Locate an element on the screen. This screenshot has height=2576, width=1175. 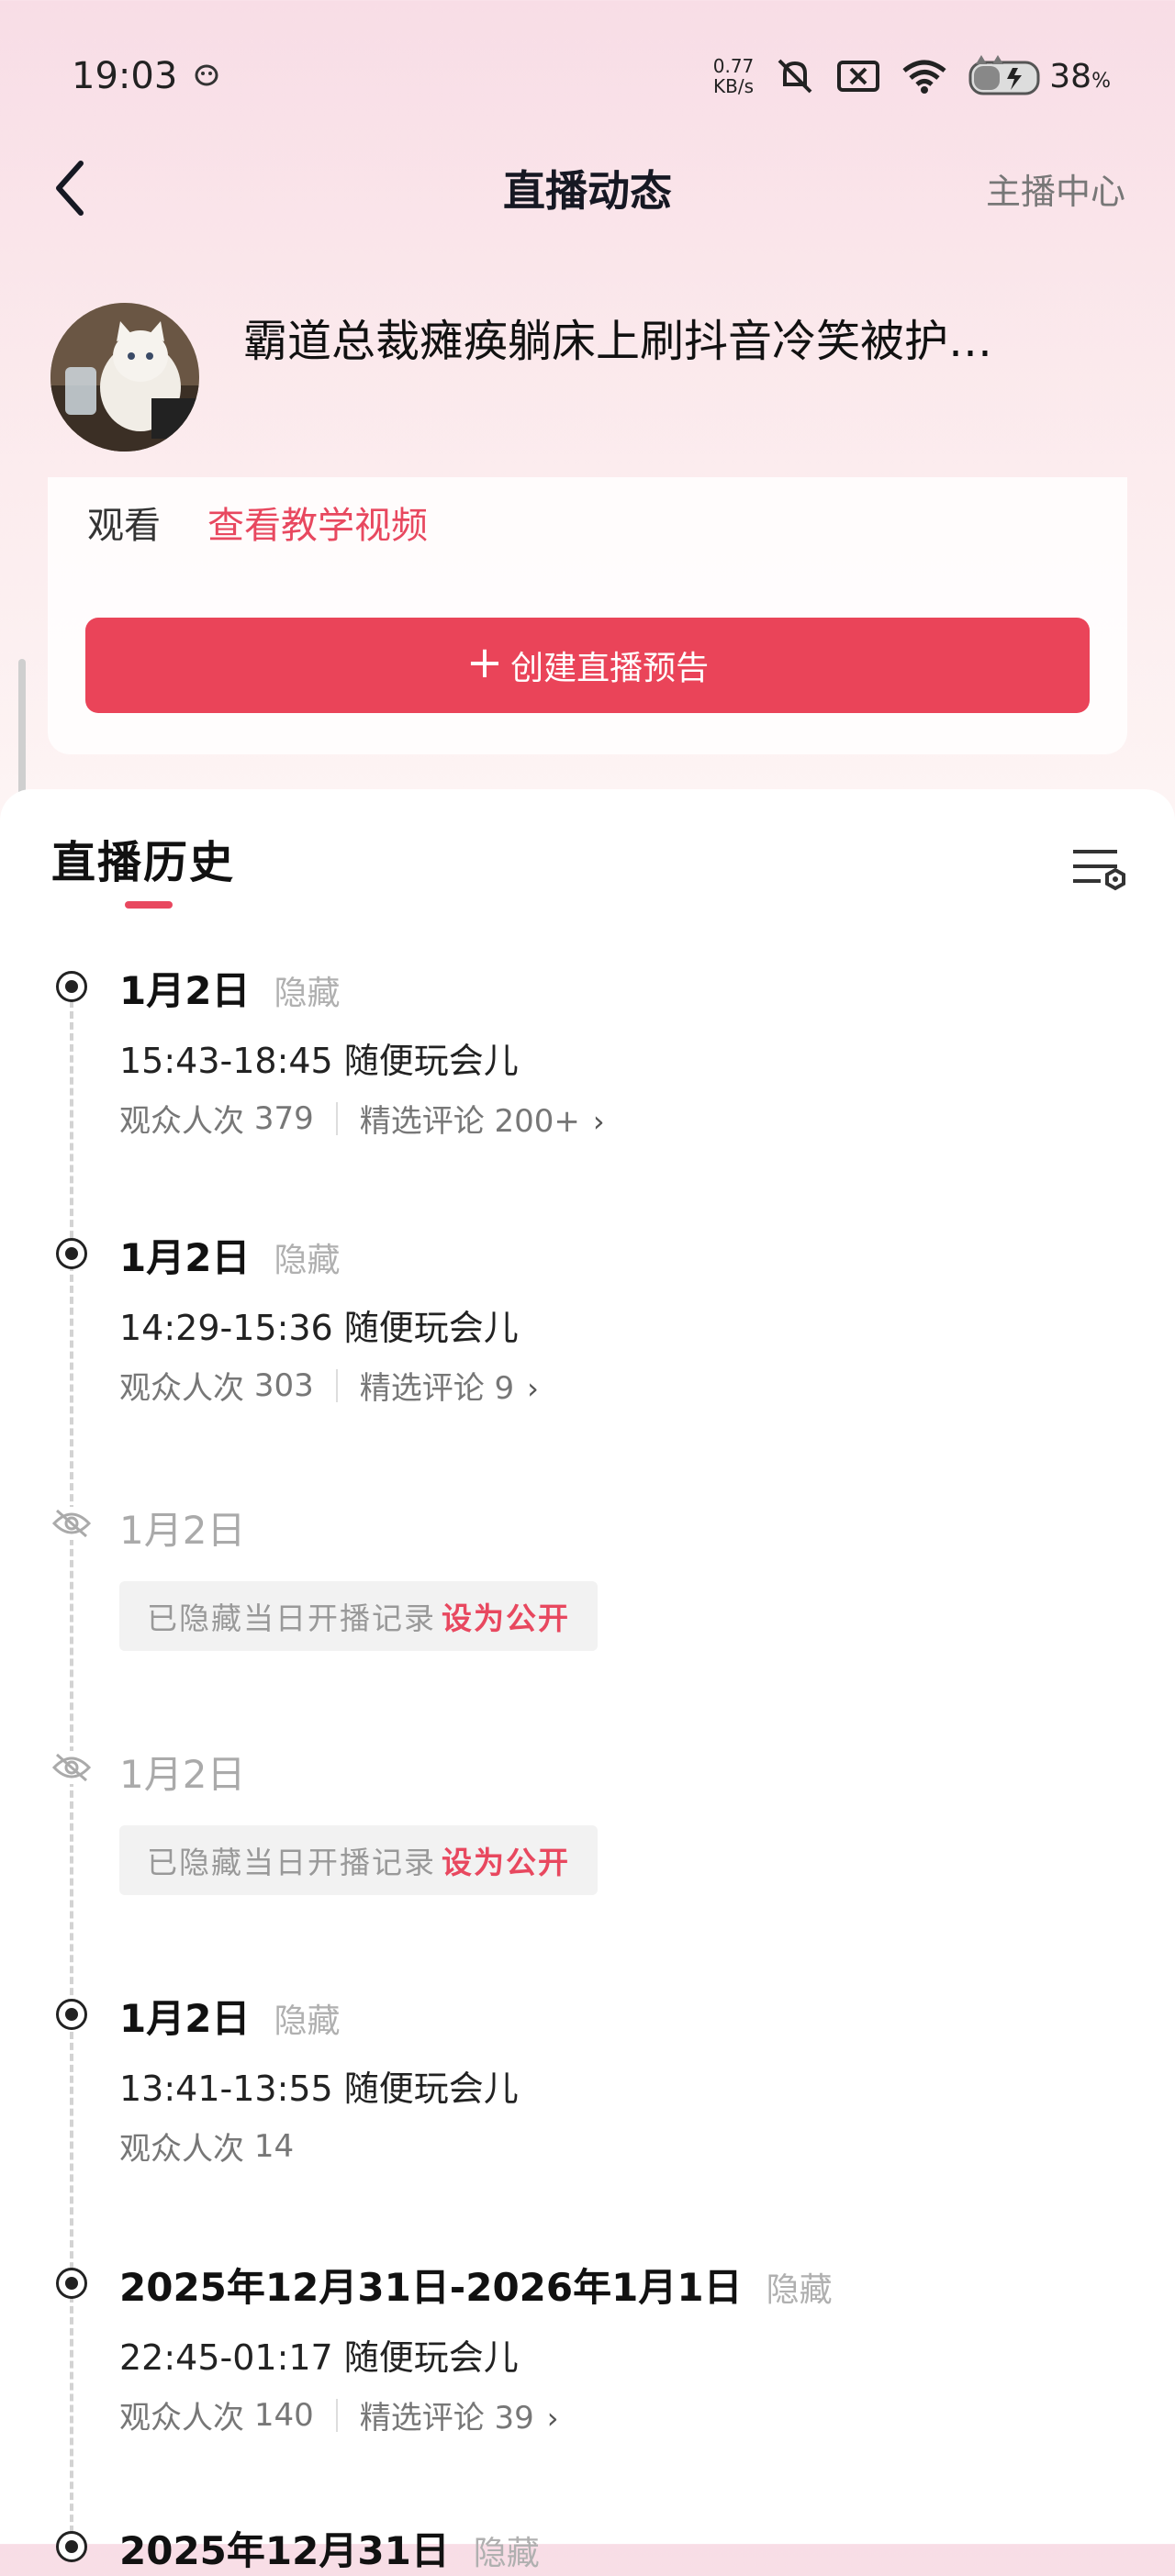
entry-time-title: 15:43-18:45 随便玩会儿 is located at coordinates (319, 1061).